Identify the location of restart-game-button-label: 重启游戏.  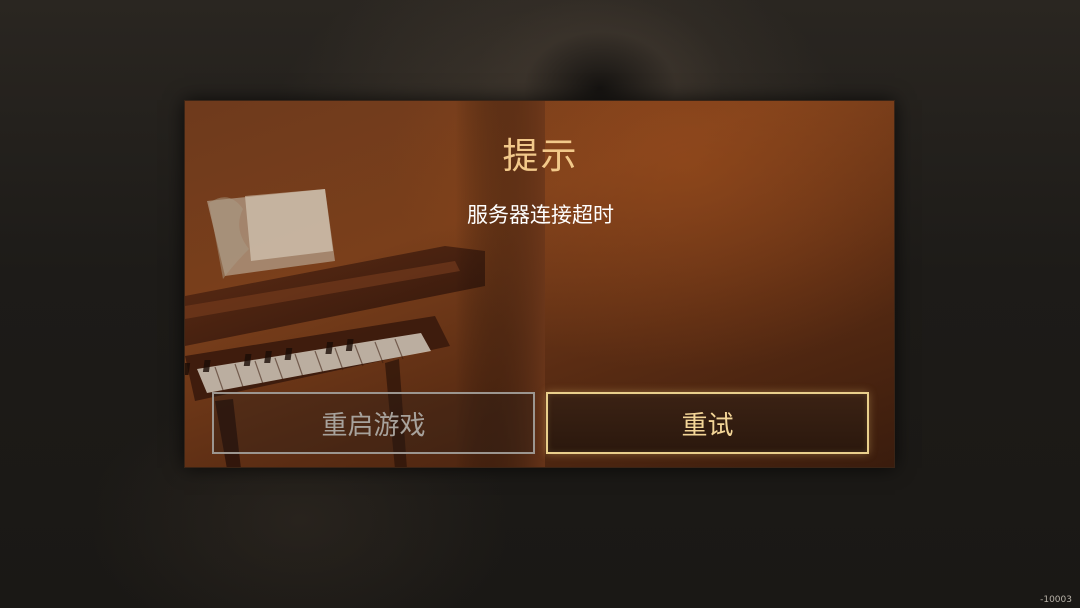
(373, 425).